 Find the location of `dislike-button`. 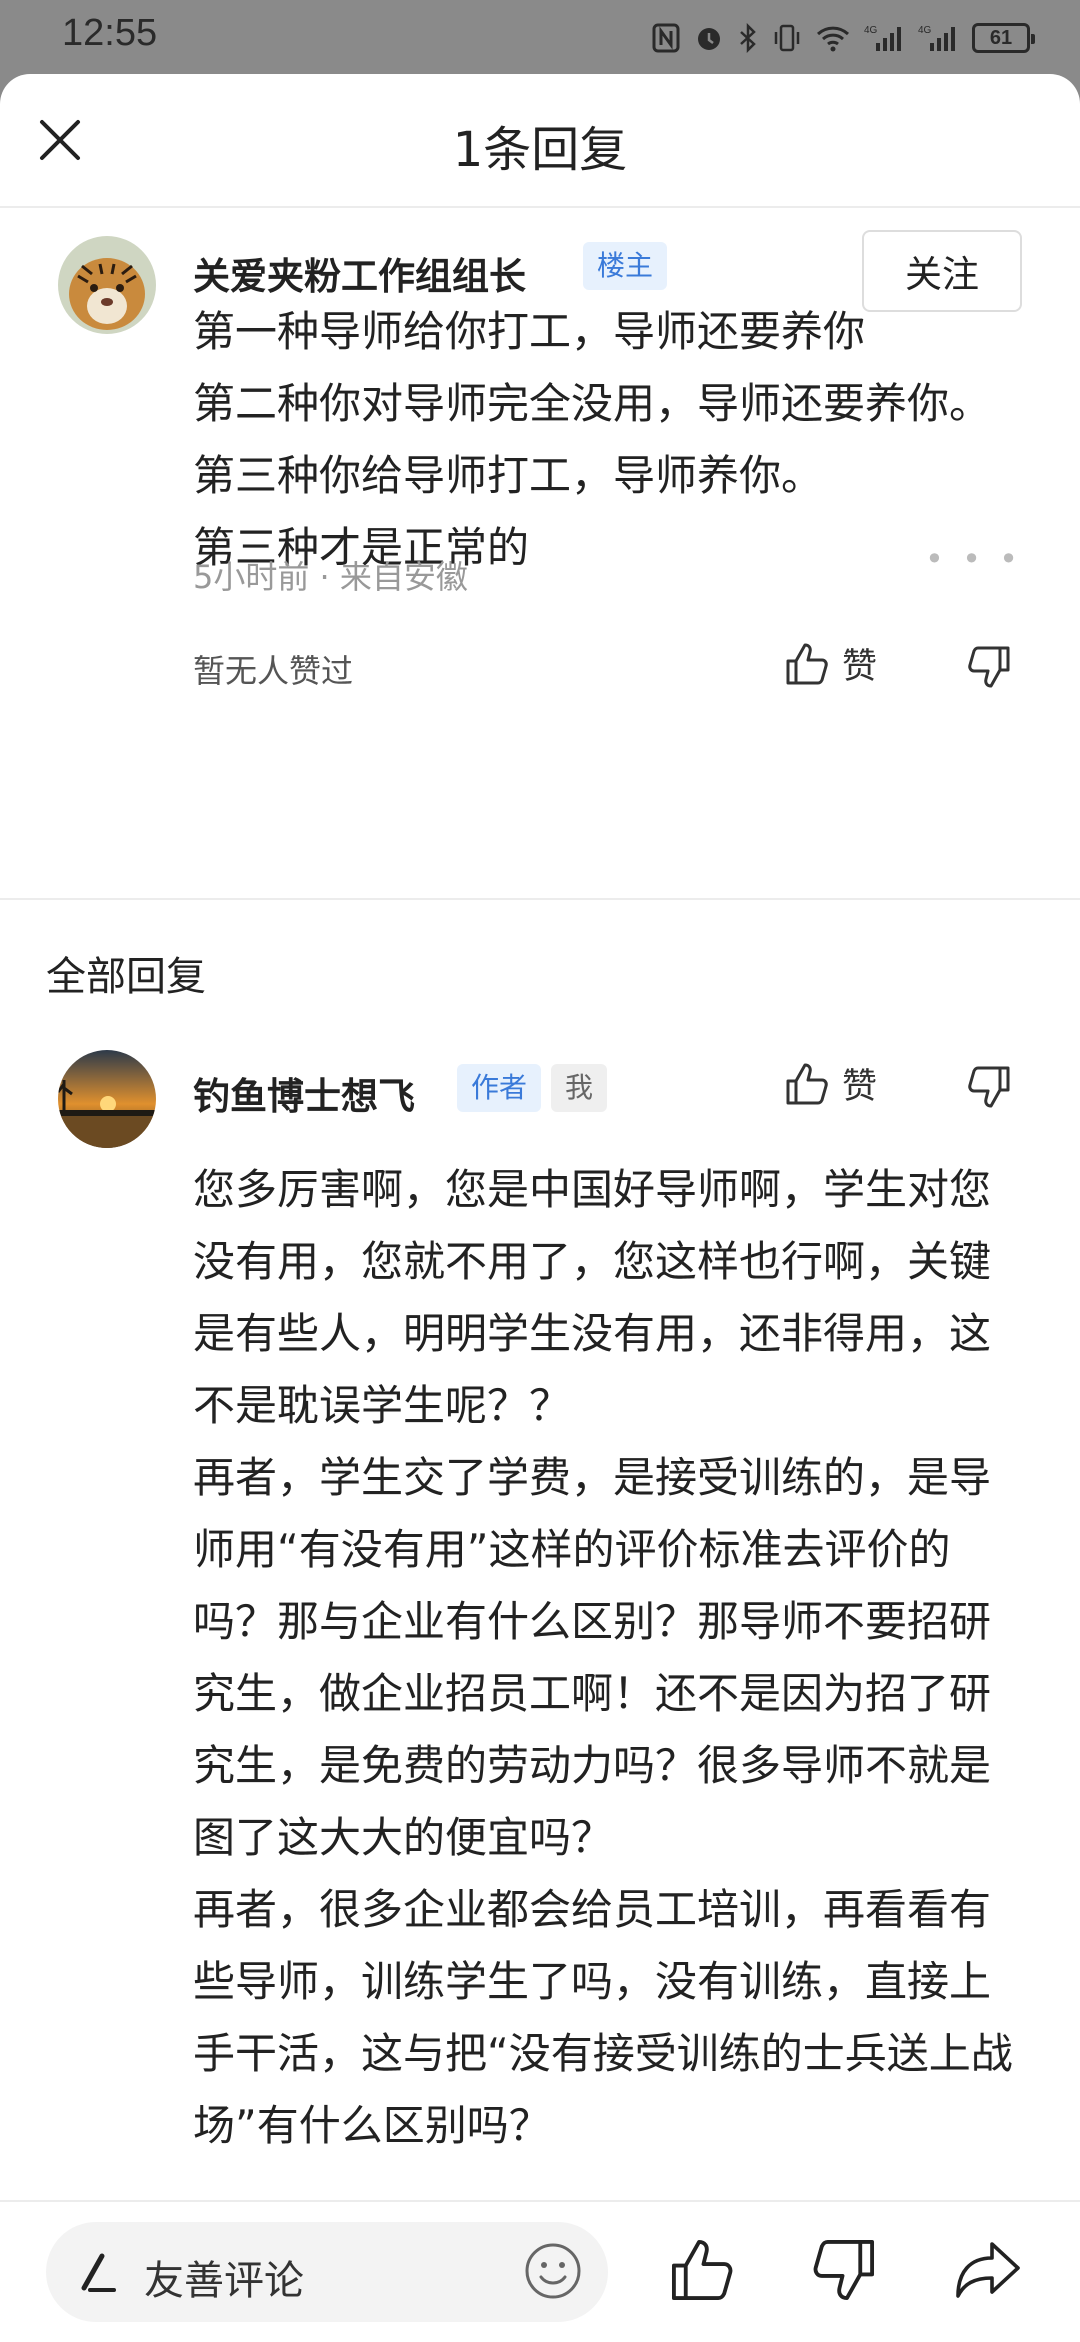

dislike-button is located at coordinates (989, 667).